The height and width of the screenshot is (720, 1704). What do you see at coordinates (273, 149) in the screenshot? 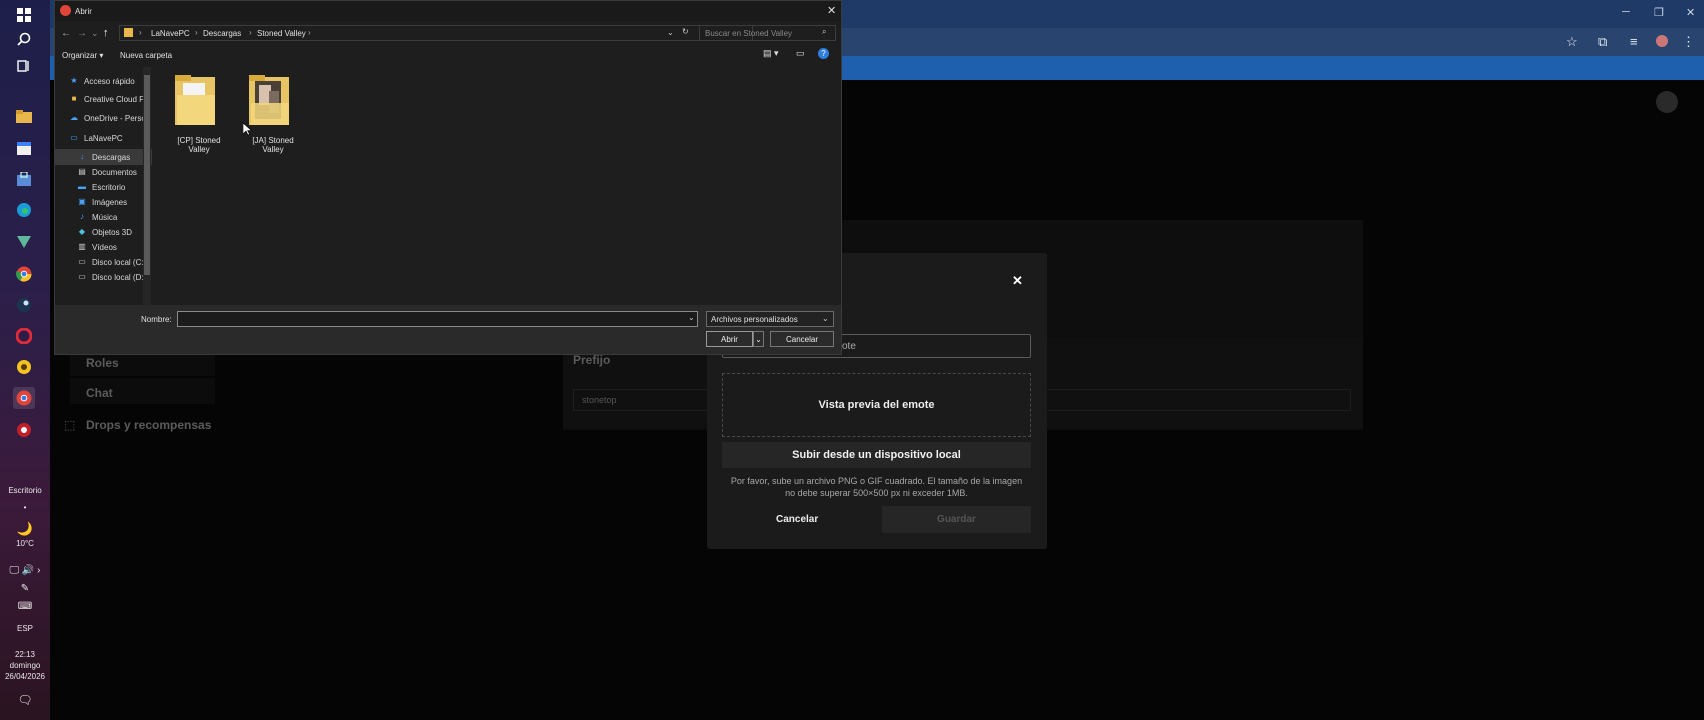
I see `folder-ja-label-2: Valley` at bounding box center [273, 149].